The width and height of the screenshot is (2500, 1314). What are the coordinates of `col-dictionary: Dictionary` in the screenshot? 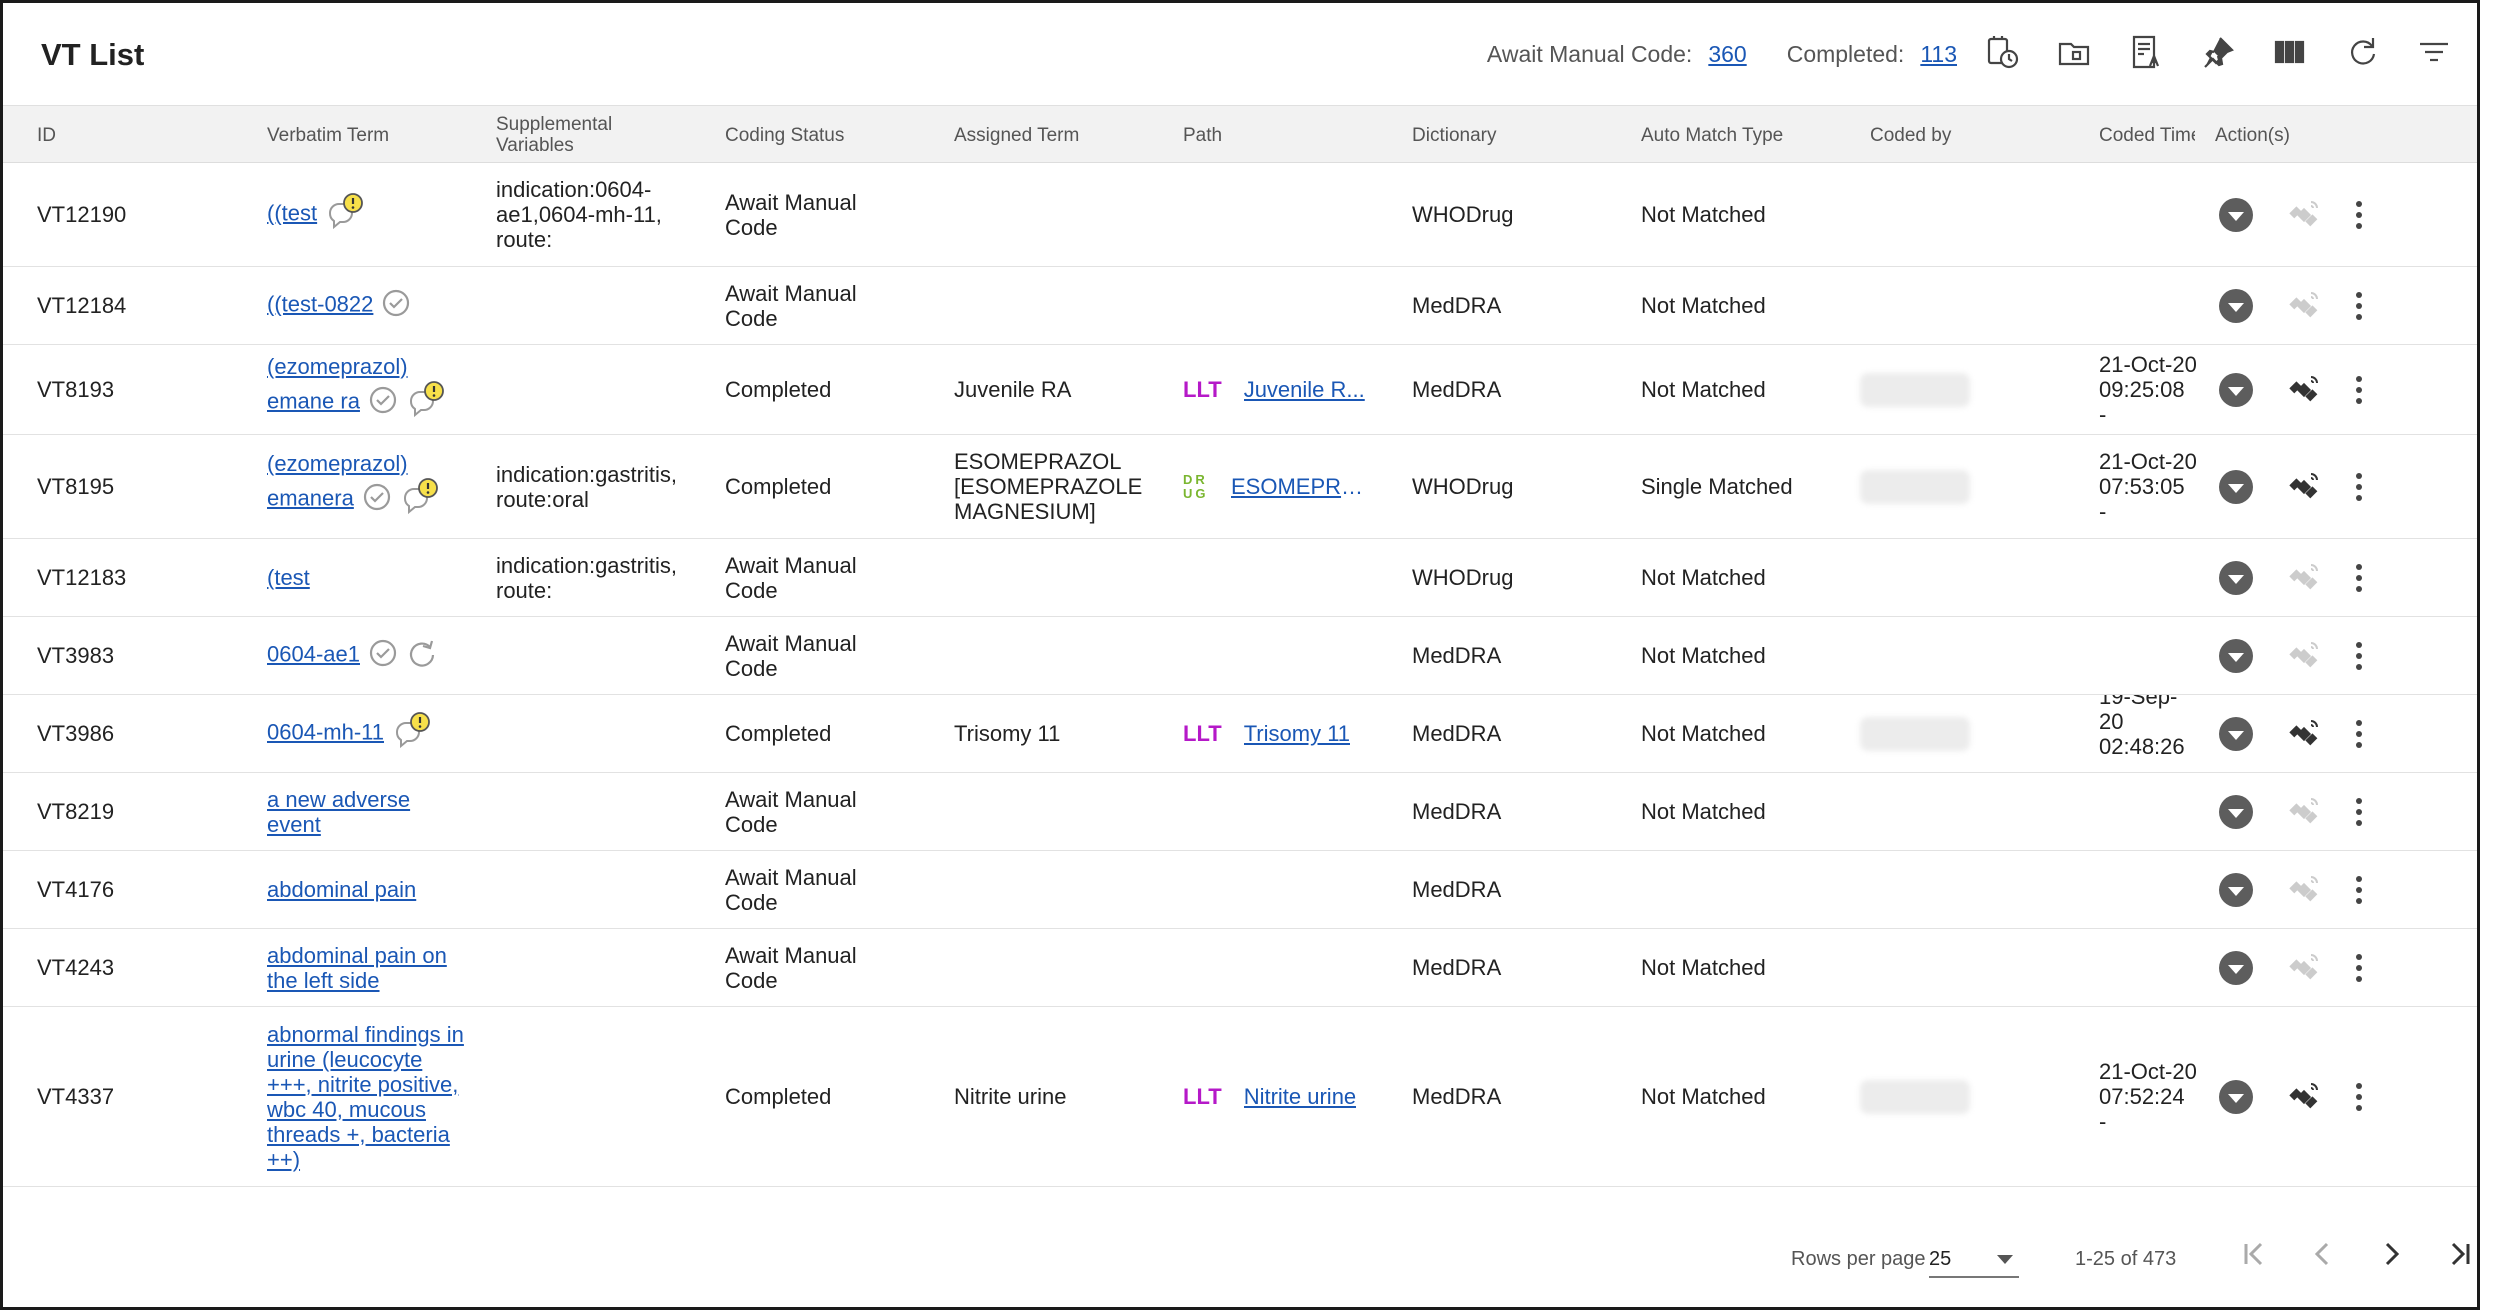 It's located at (1454, 135).